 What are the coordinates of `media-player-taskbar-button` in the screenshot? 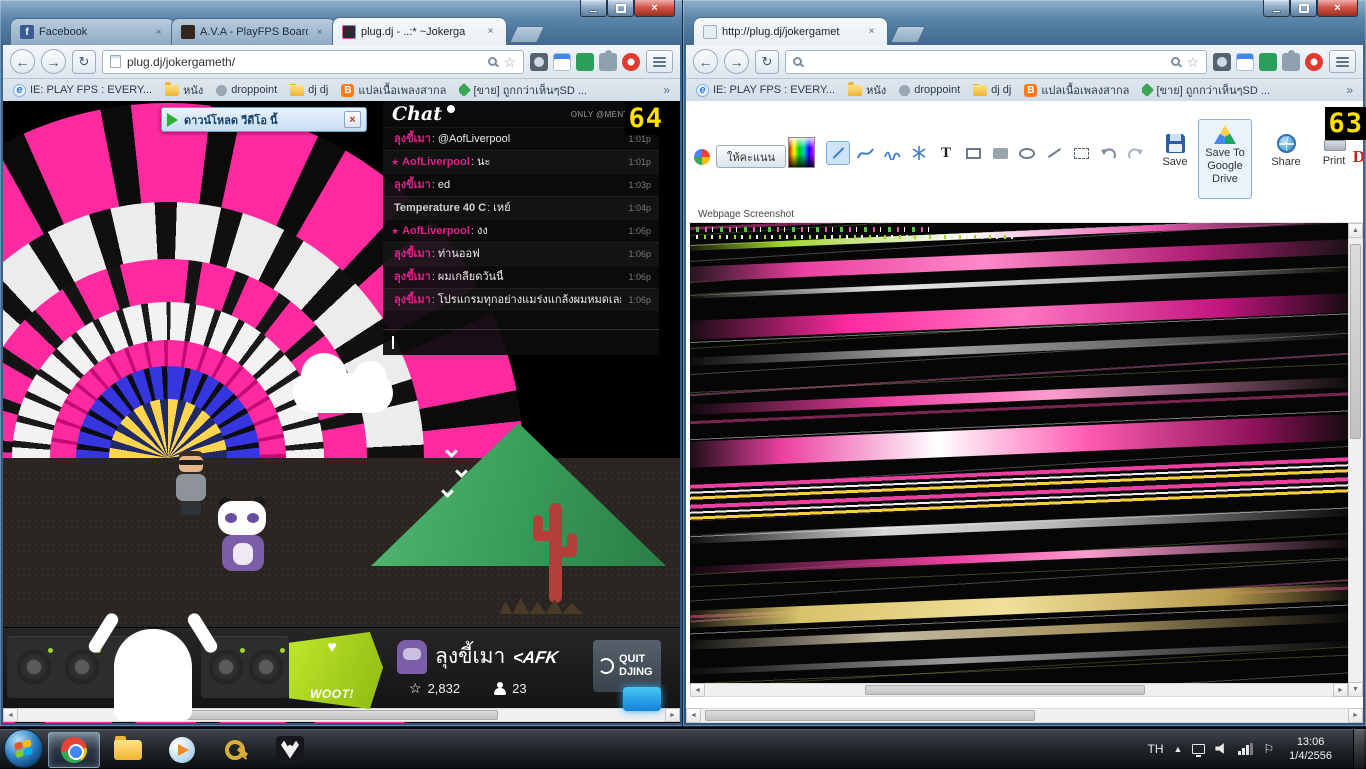 It's located at (182, 750).